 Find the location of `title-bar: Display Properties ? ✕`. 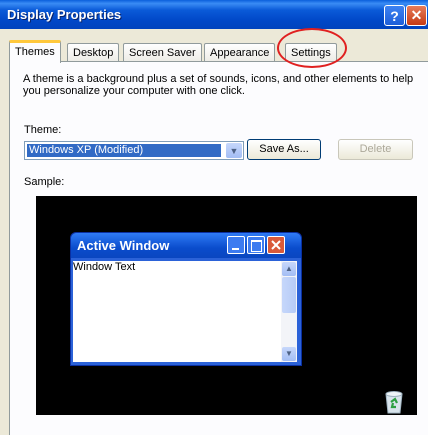

title-bar: Display Properties ? ✕ is located at coordinates (214, 14).